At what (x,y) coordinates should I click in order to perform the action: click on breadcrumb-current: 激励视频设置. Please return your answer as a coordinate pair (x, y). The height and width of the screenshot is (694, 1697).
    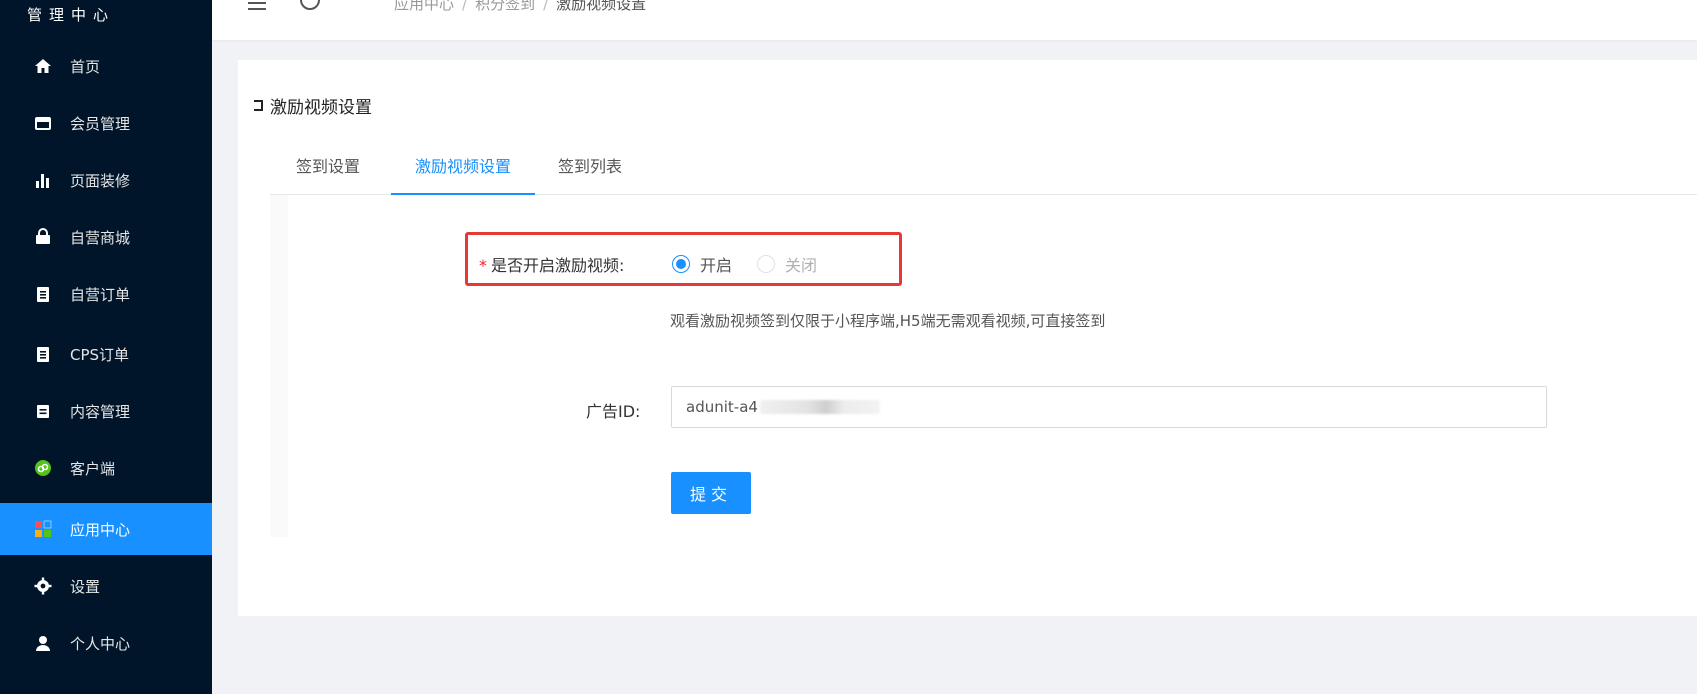
    Looking at the image, I should click on (601, 6).